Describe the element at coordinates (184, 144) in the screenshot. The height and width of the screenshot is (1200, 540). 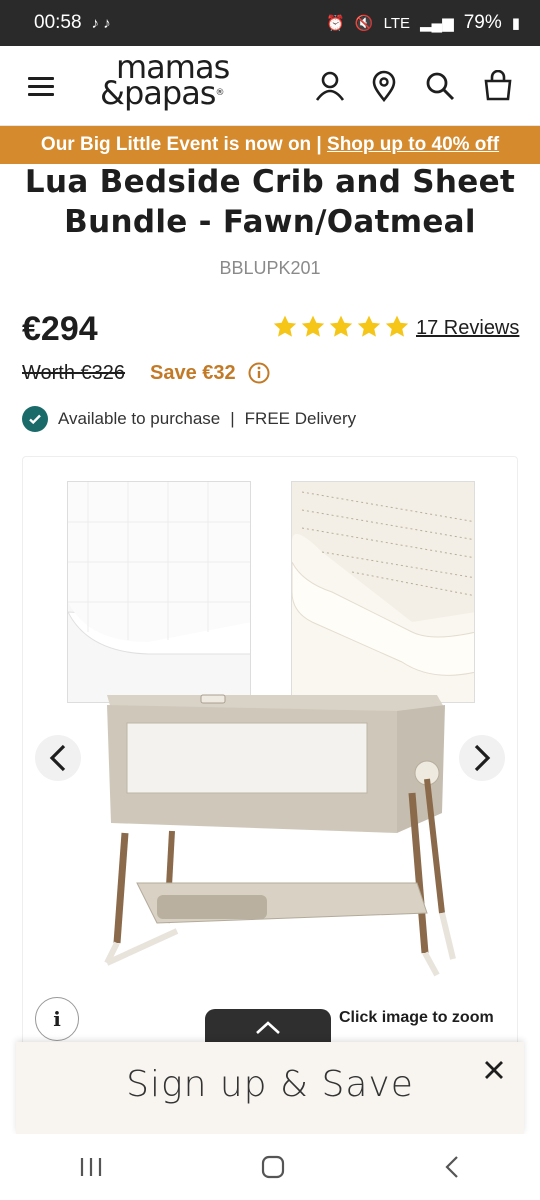
I see `promo-text: Our Big Little Event is now on |` at that location.